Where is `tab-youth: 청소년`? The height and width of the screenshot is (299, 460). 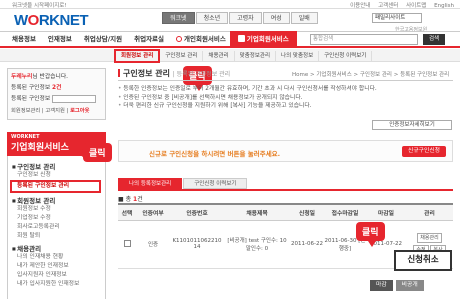 tab-youth: 청소년 is located at coordinates (212, 18).